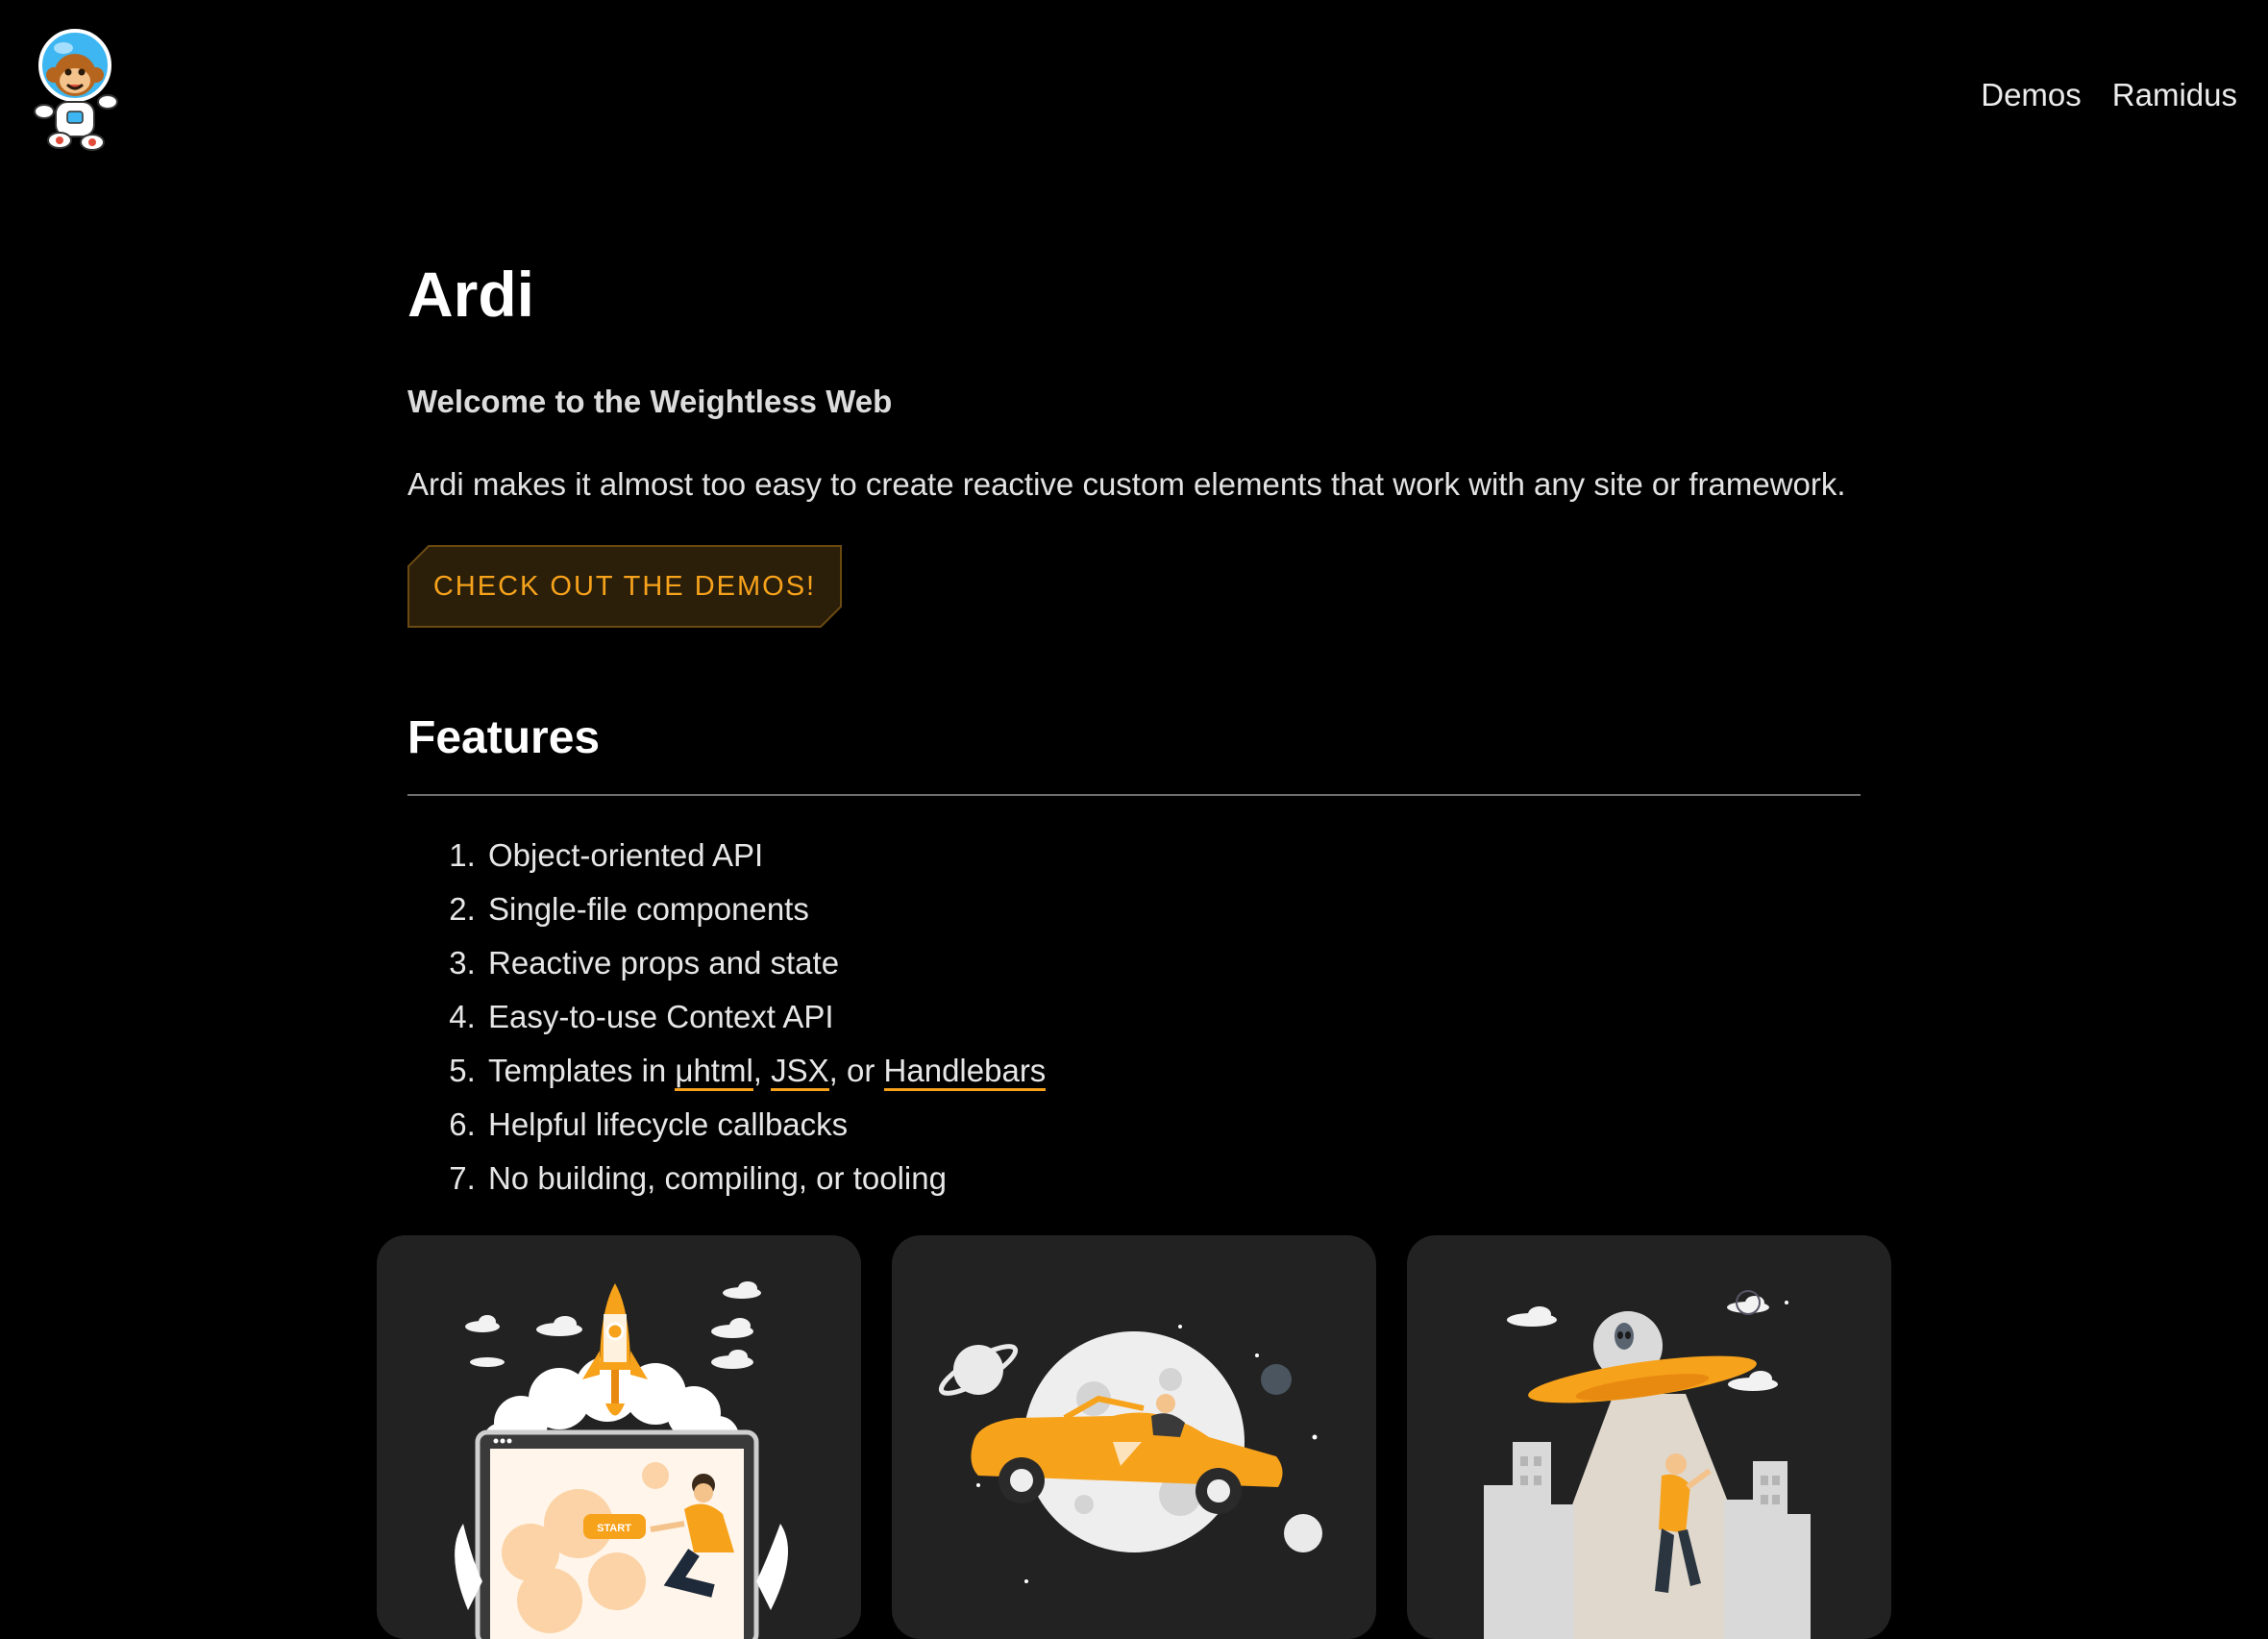 The width and height of the screenshot is (2268, 1639). Describe the element at coordinates (1134, 96) in the screenshot. I see `site-header: Demos Ramidus` at that location.